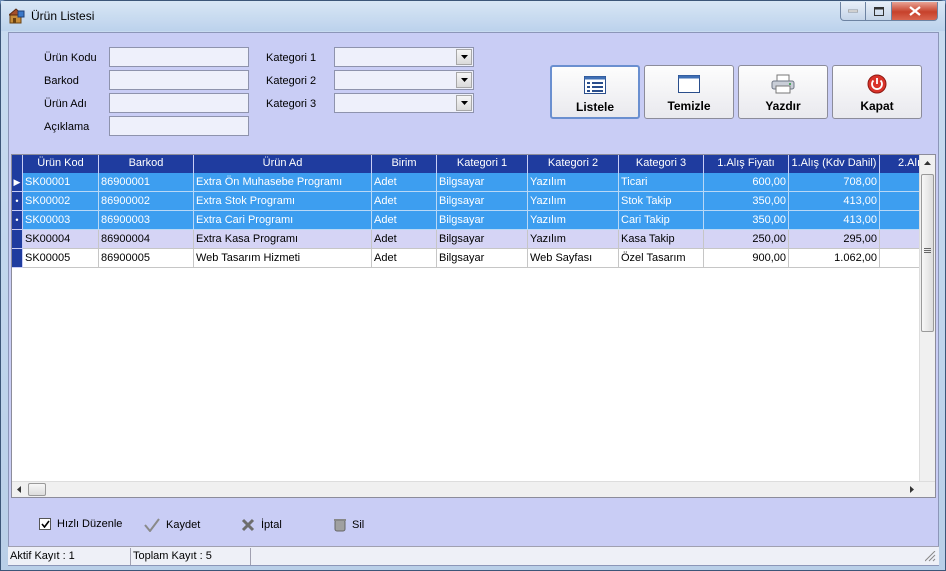 The height and width of the screenshot is (571, 946). What do you see at coordinates (879, 11) in the screenshot?
I see `maximize-button` at bounding box center [879, 11].